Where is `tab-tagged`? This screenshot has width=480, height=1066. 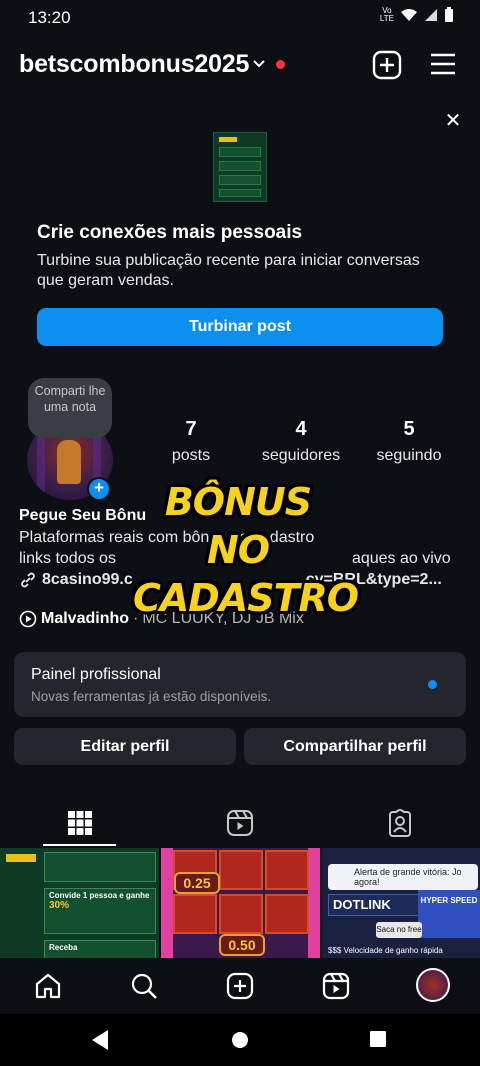
tab-tagged is located at coordinates (400, 823).